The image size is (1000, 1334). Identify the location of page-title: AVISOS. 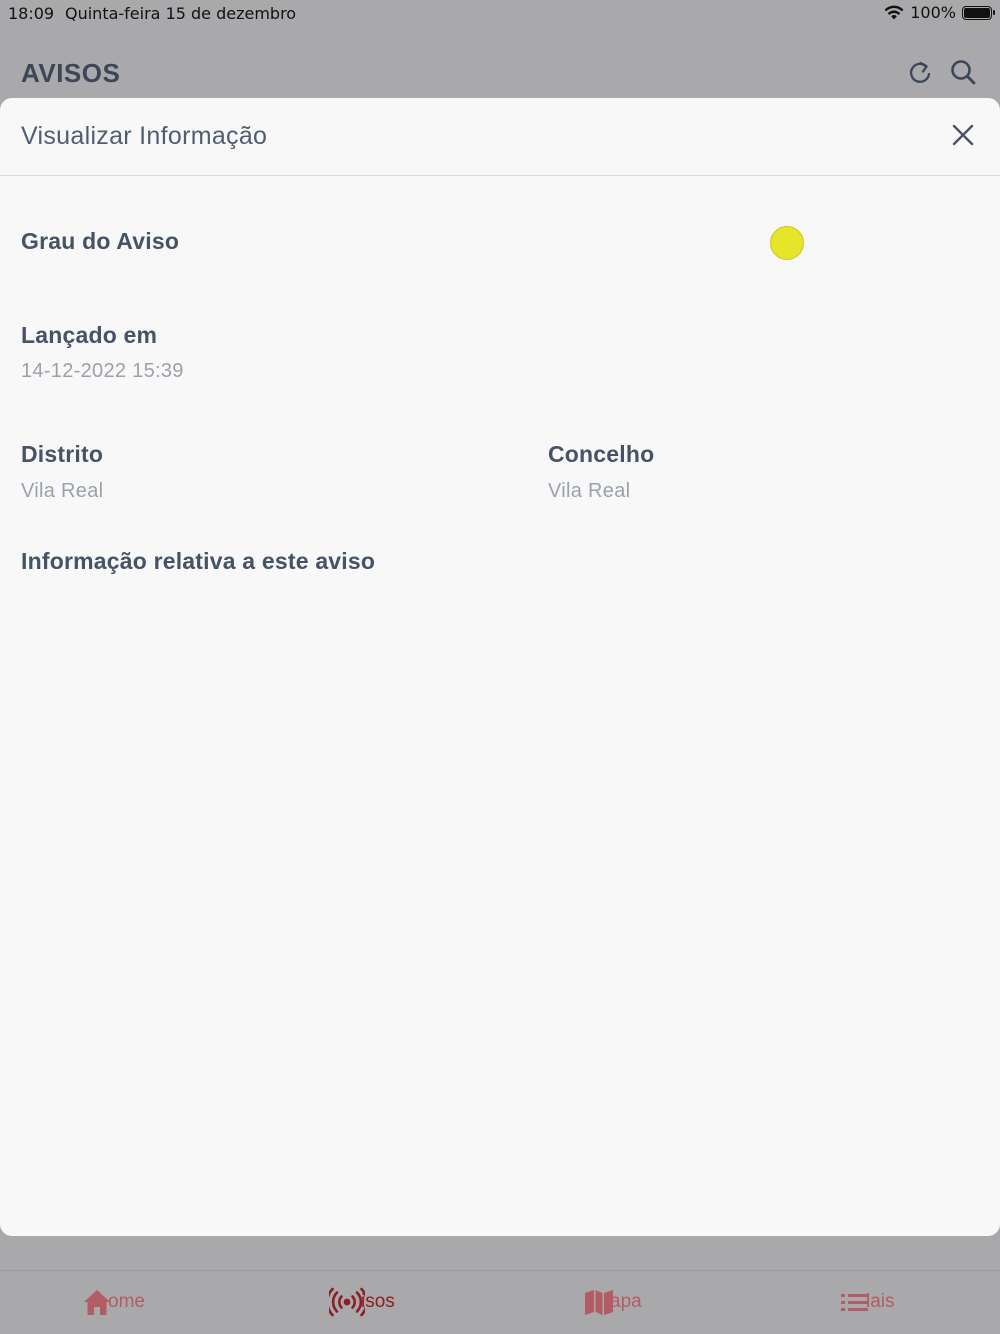
(71, 73).